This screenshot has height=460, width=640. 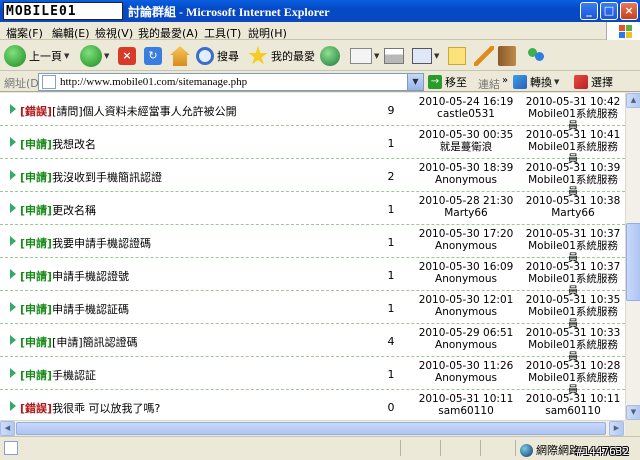 I want to click on vertical-scrollbar: ▲ ▼, so click(x=632, y=256).